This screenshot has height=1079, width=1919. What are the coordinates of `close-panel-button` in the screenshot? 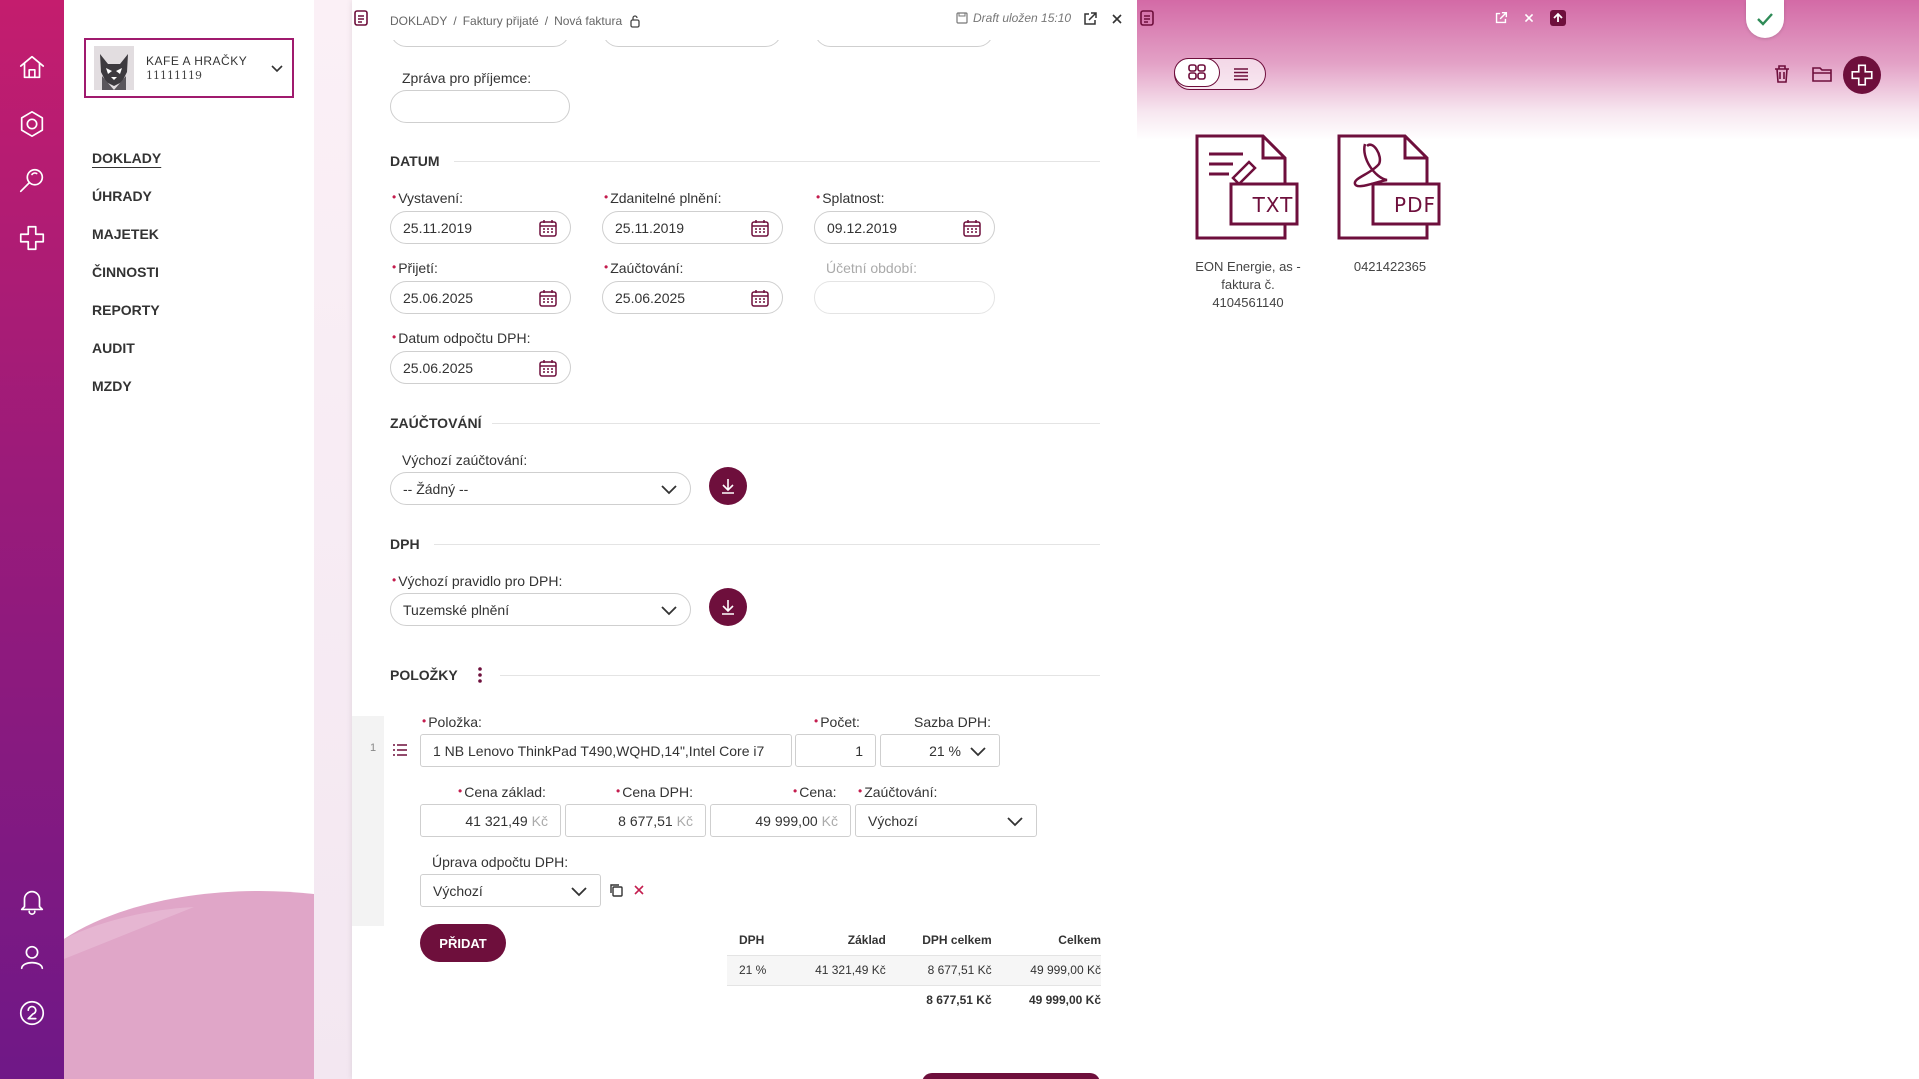 It's located at (1529, 18).